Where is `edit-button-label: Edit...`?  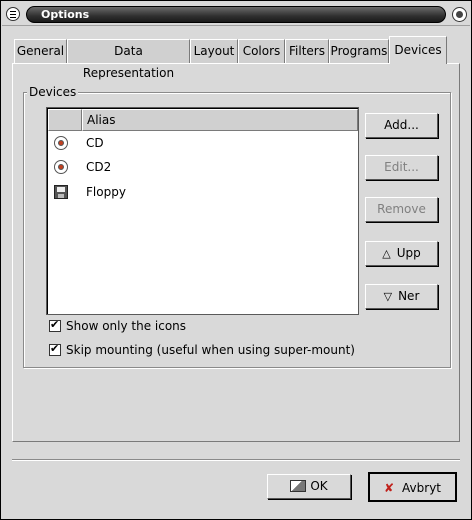
edit-button-label: Edit... is located at coordinates (401, 167).